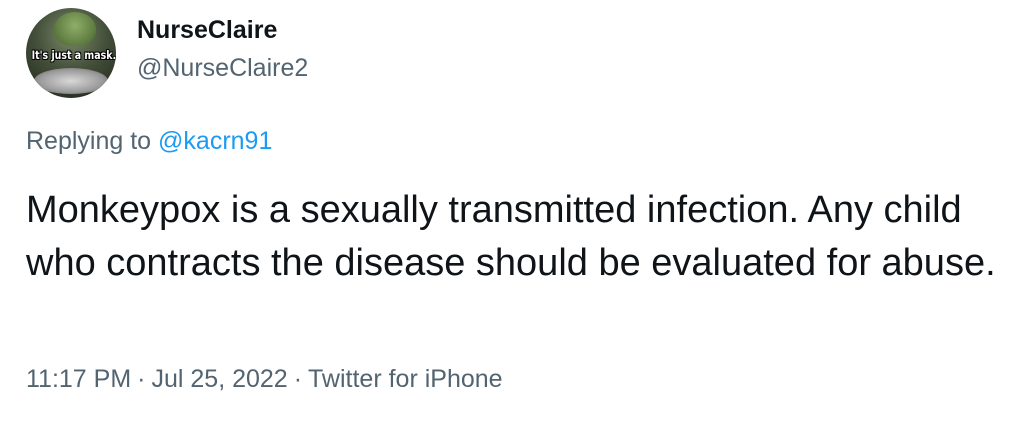  Describe the element at coordinates (219, 379) in the screenshot. I see `tweet-date-link: Jul 25, 2022` at that location.